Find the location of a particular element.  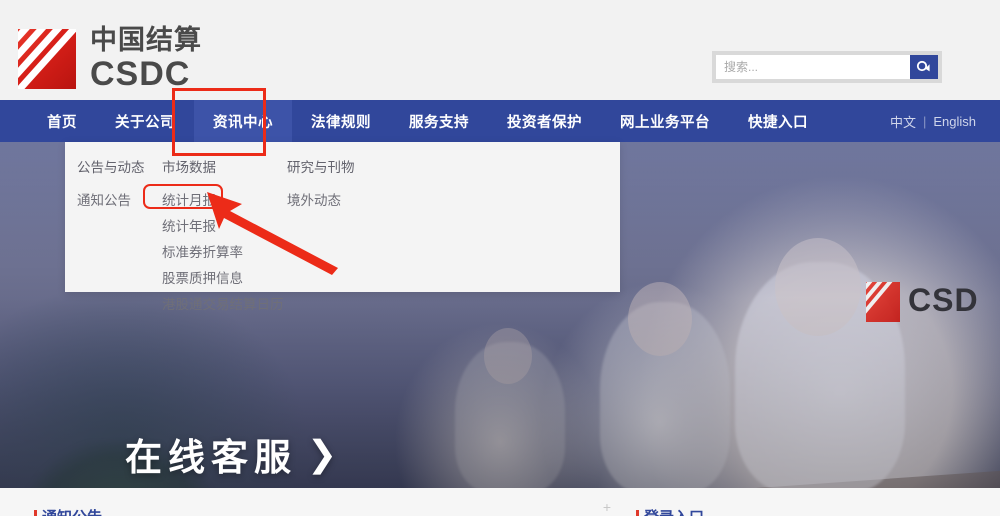

dropdown-col-3-links: 境外动态 is located at coordinates (357, 253).